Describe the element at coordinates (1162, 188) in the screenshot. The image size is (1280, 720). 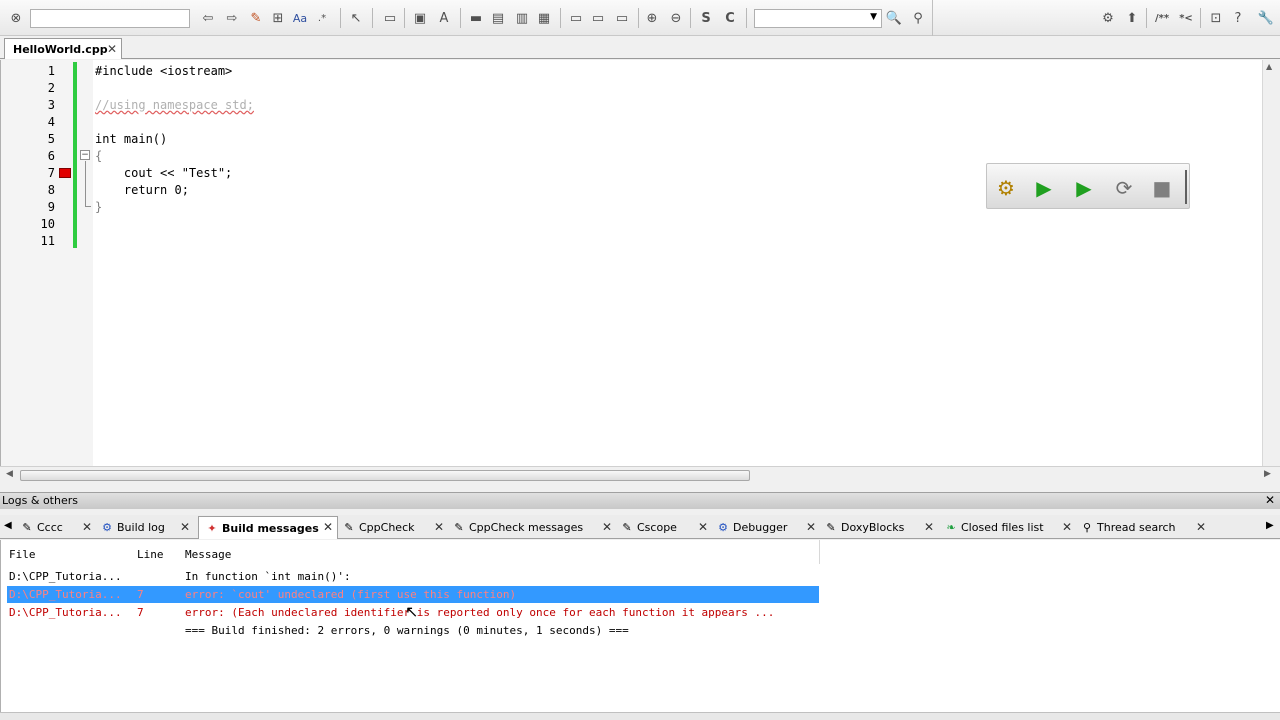
I see `abort-icon: ■` at that location.